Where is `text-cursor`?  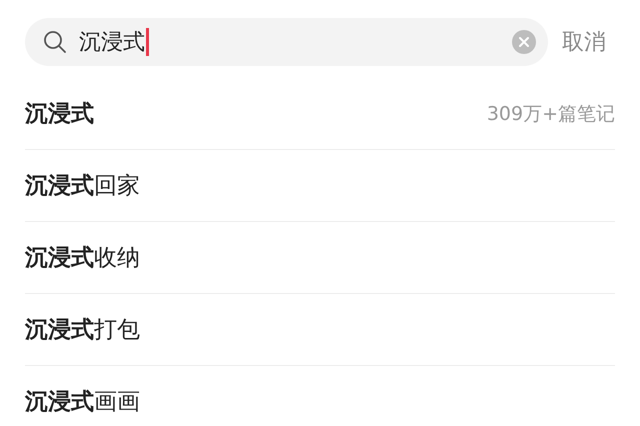
text-cursor is located at coordinates (147, 42).